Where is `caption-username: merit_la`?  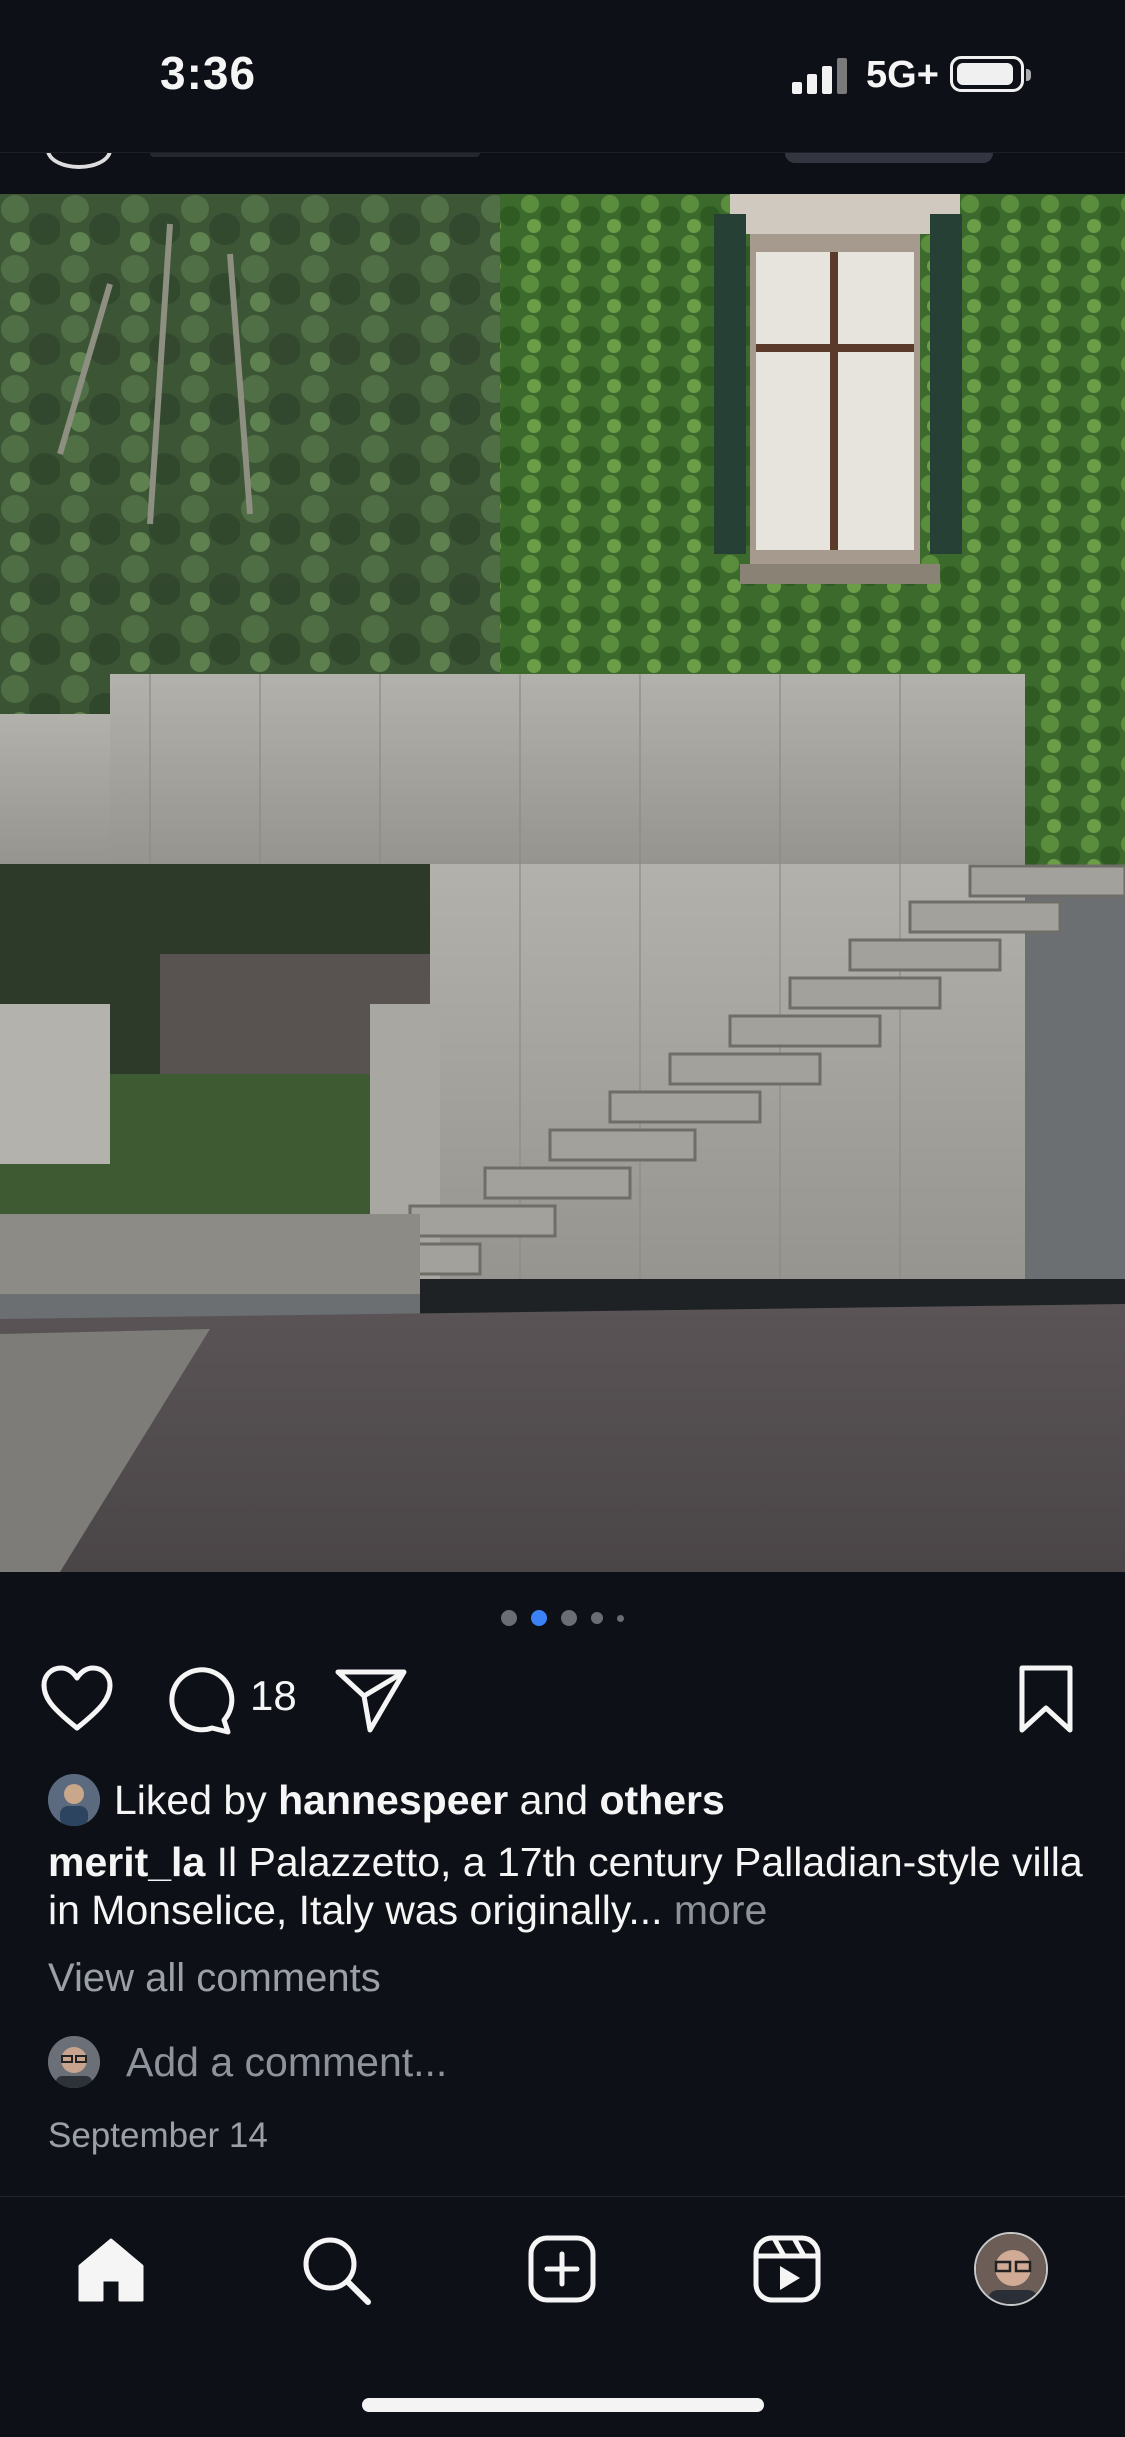 caption-username: merit_la is located at coordinates (126, 1862).